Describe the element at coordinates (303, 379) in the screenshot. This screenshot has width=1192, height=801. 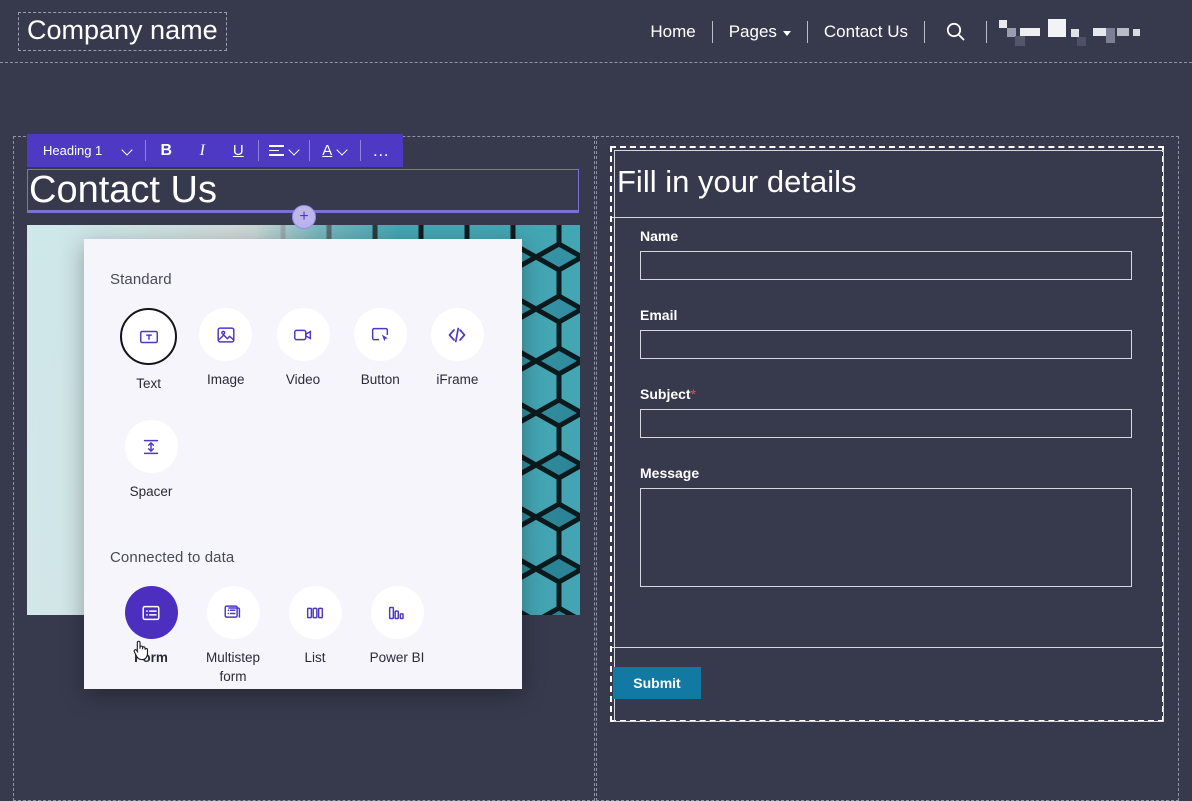
I see `insert-tile-video-label: Video` at that location.